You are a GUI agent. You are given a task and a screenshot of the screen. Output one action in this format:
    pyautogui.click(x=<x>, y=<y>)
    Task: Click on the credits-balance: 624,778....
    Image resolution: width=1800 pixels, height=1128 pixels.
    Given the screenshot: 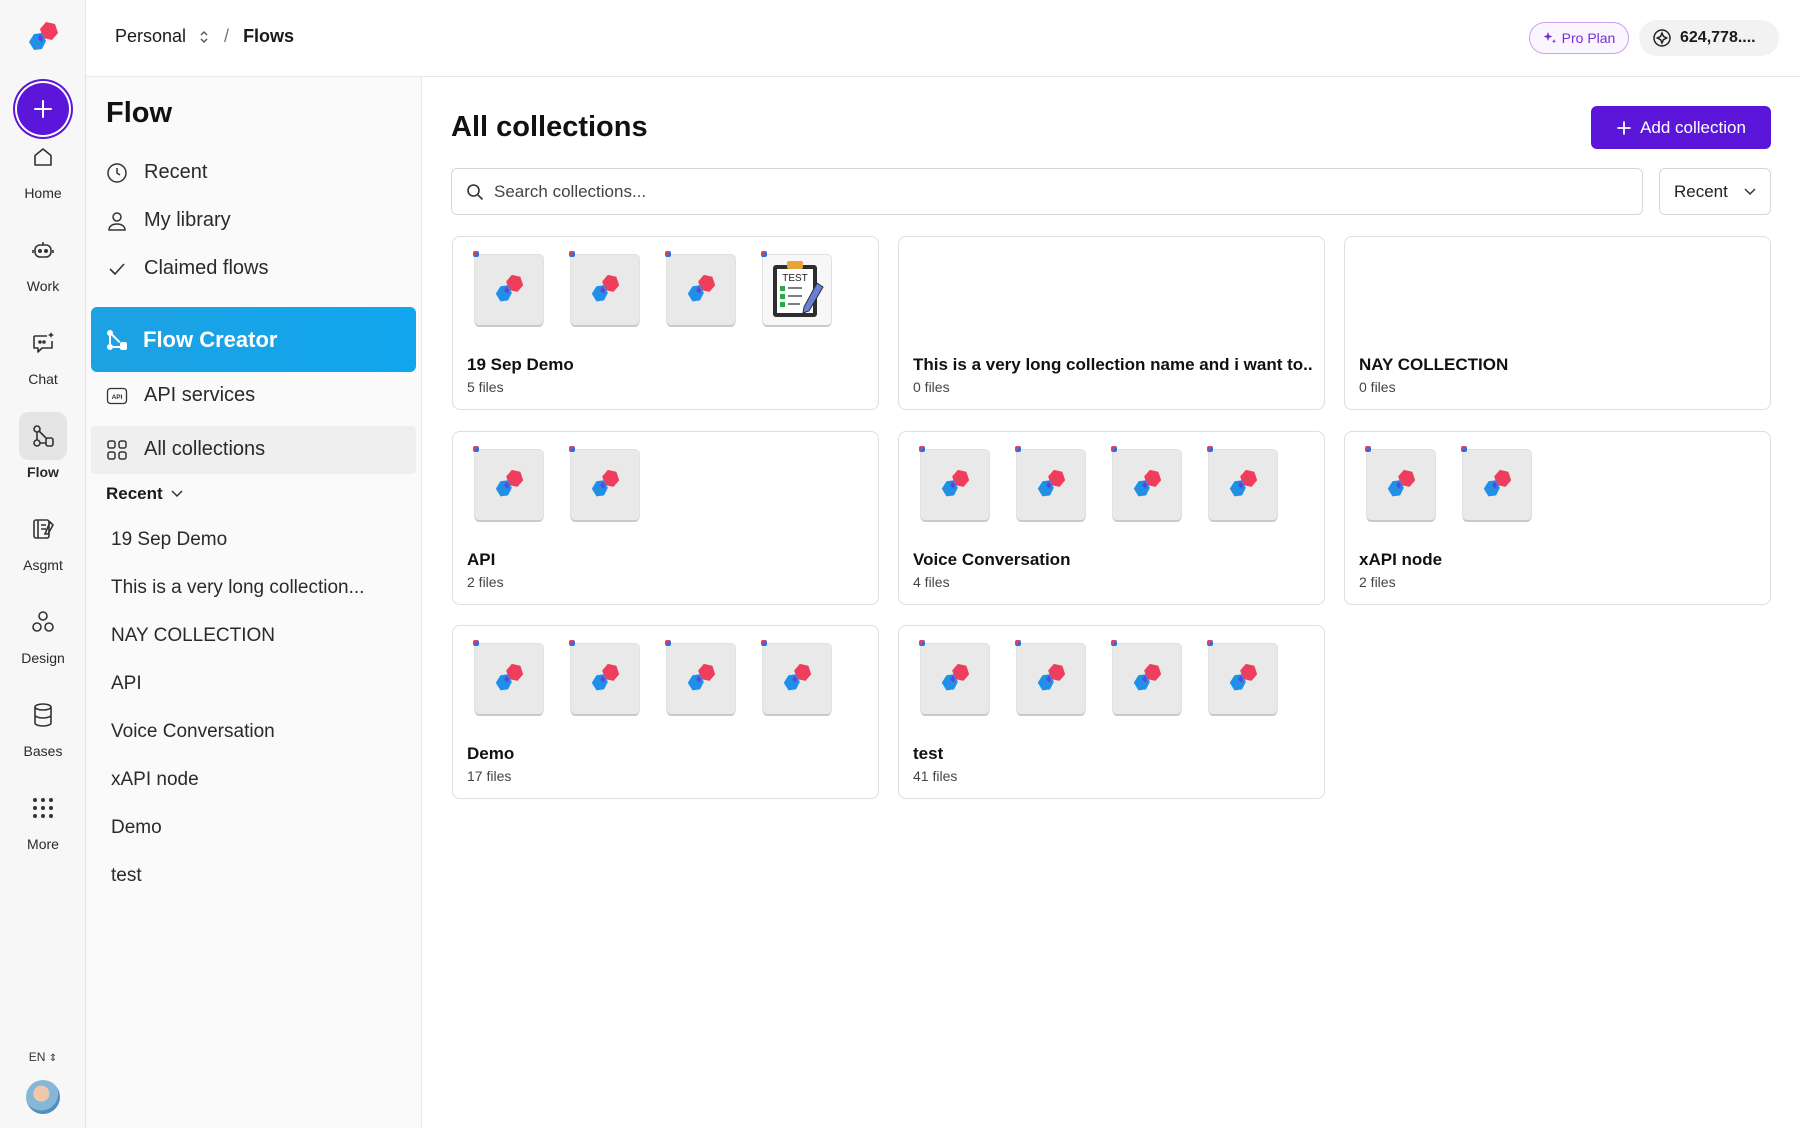 What is the action you would take?
    pyautogui.click(x=1709, y=38)
    